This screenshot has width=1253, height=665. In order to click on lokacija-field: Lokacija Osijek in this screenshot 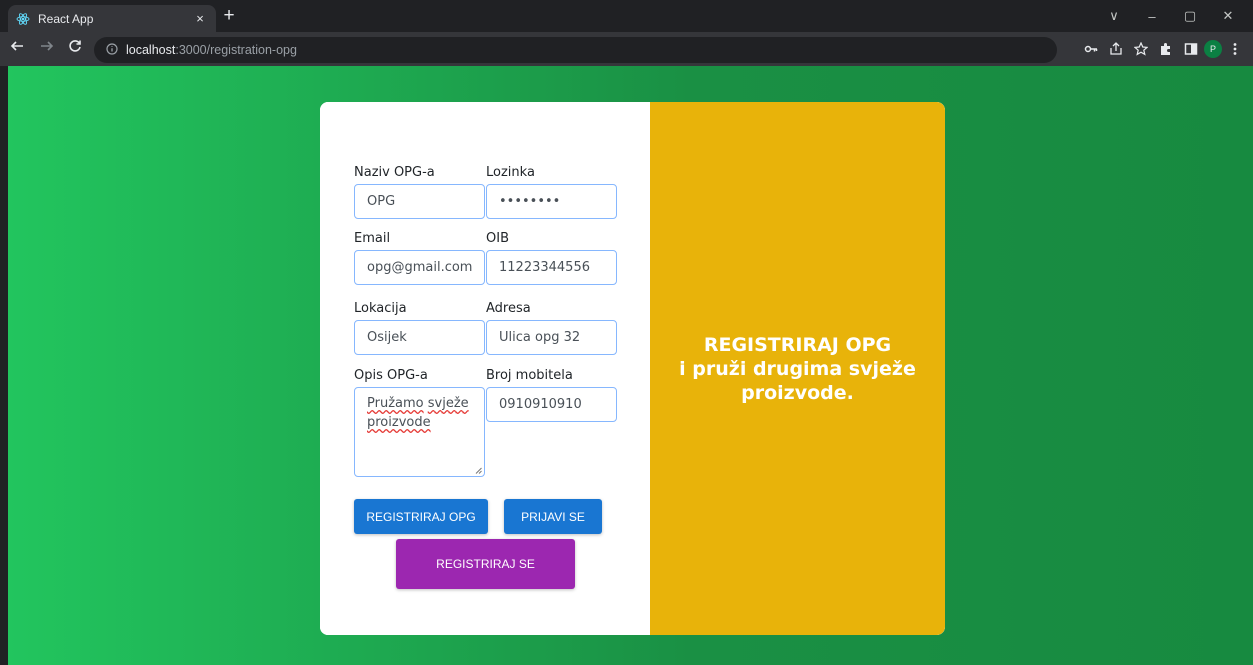, I will do `click(420, 327)`.